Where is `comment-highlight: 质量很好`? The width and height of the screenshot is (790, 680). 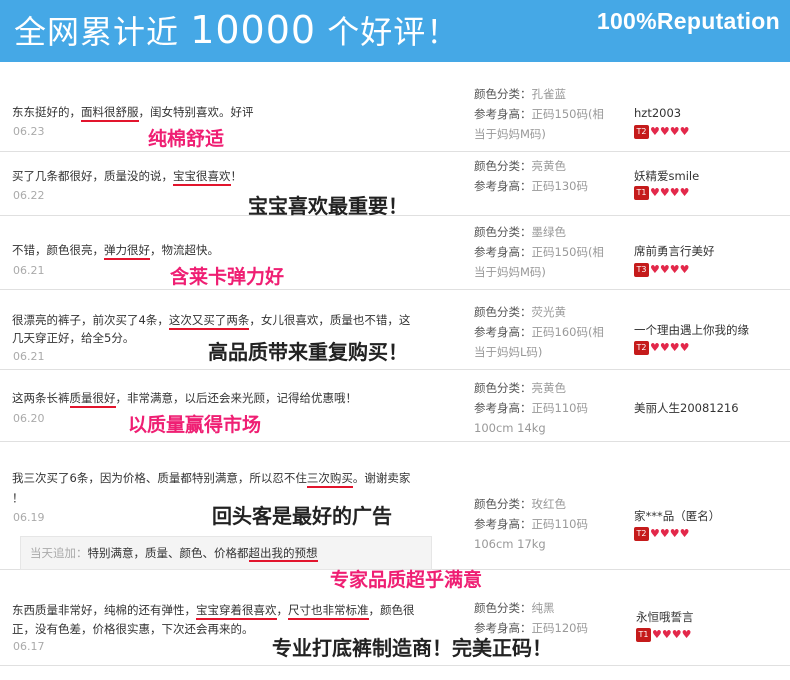 comment-highlight: 质量很好 is located at coordinates (92, 399).